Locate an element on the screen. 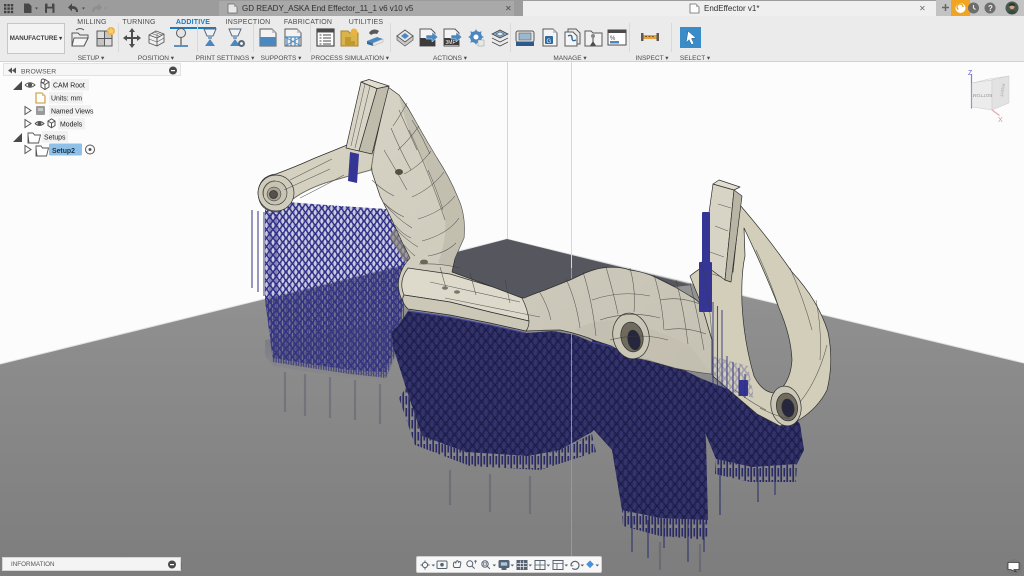  svg-text: 3MF is located at coordinates (451, 43).